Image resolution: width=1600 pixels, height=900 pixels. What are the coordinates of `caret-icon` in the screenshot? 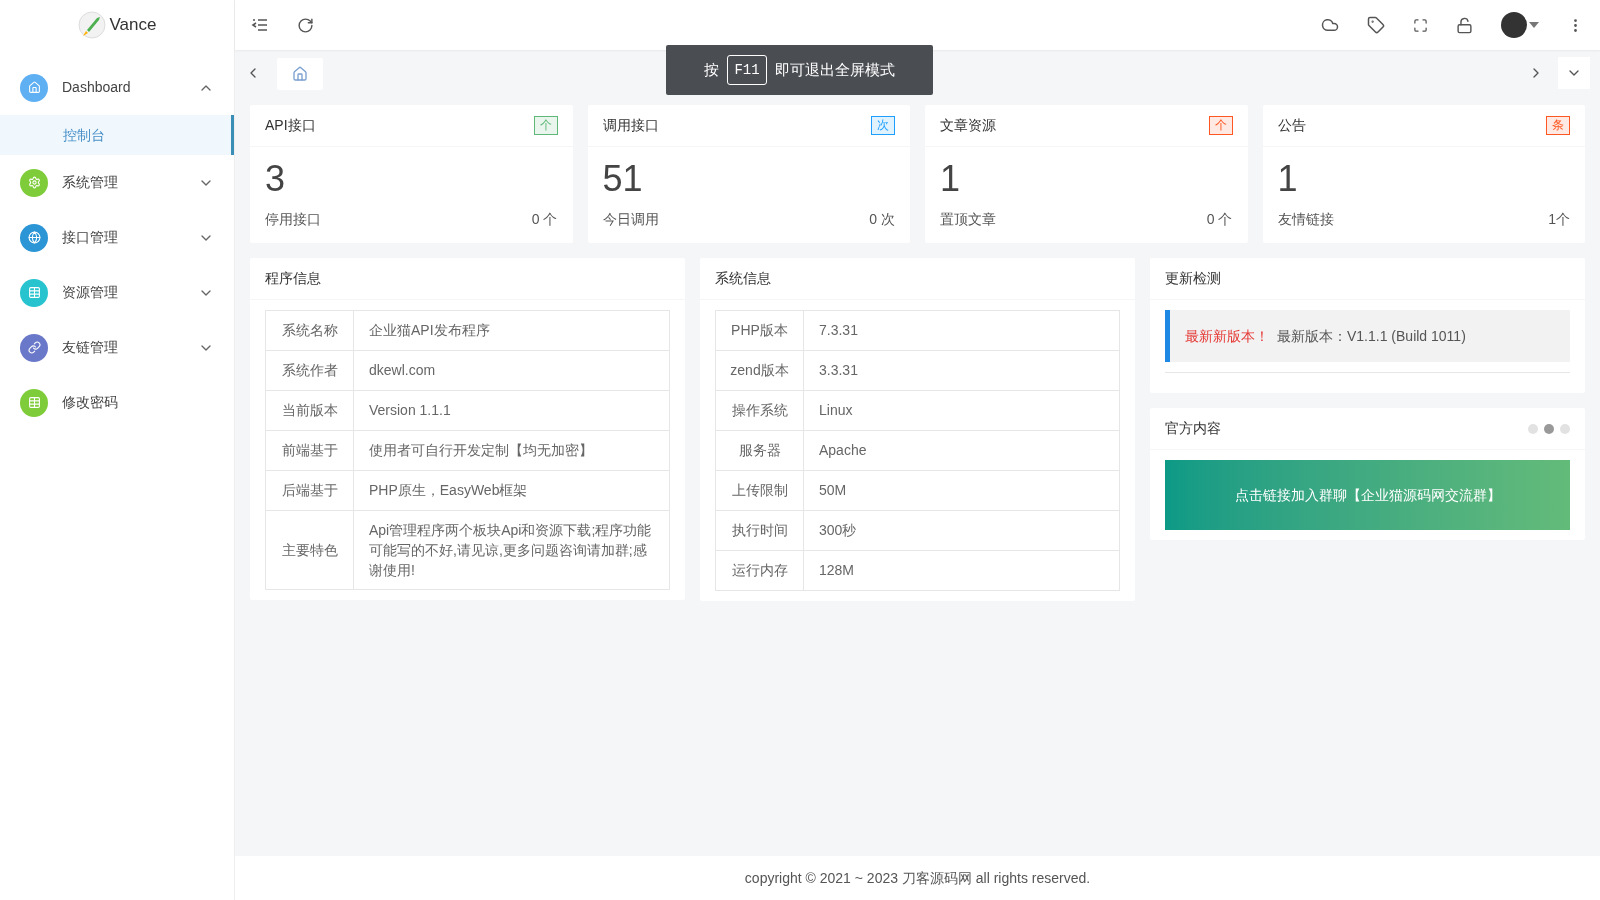 It's located at (1534, 25).